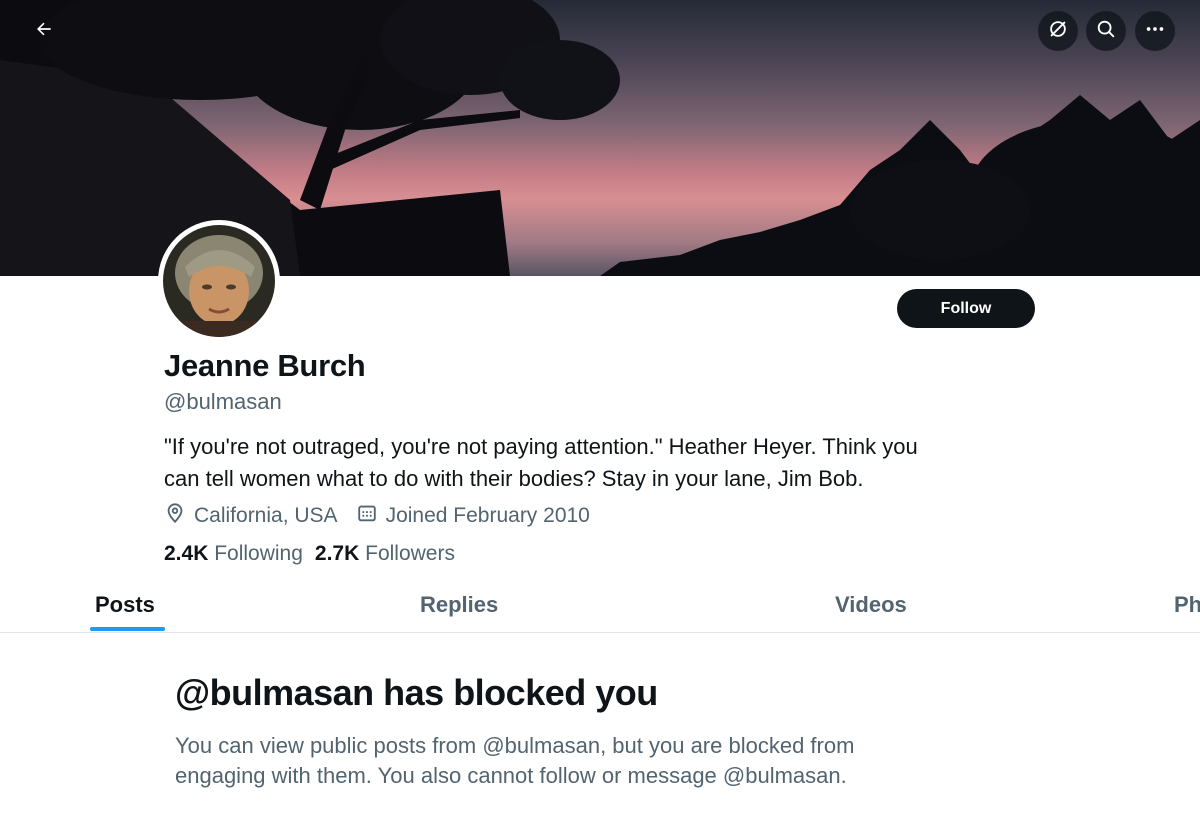  I want to click on following-link: 2.4K Following, so click(233, 554).